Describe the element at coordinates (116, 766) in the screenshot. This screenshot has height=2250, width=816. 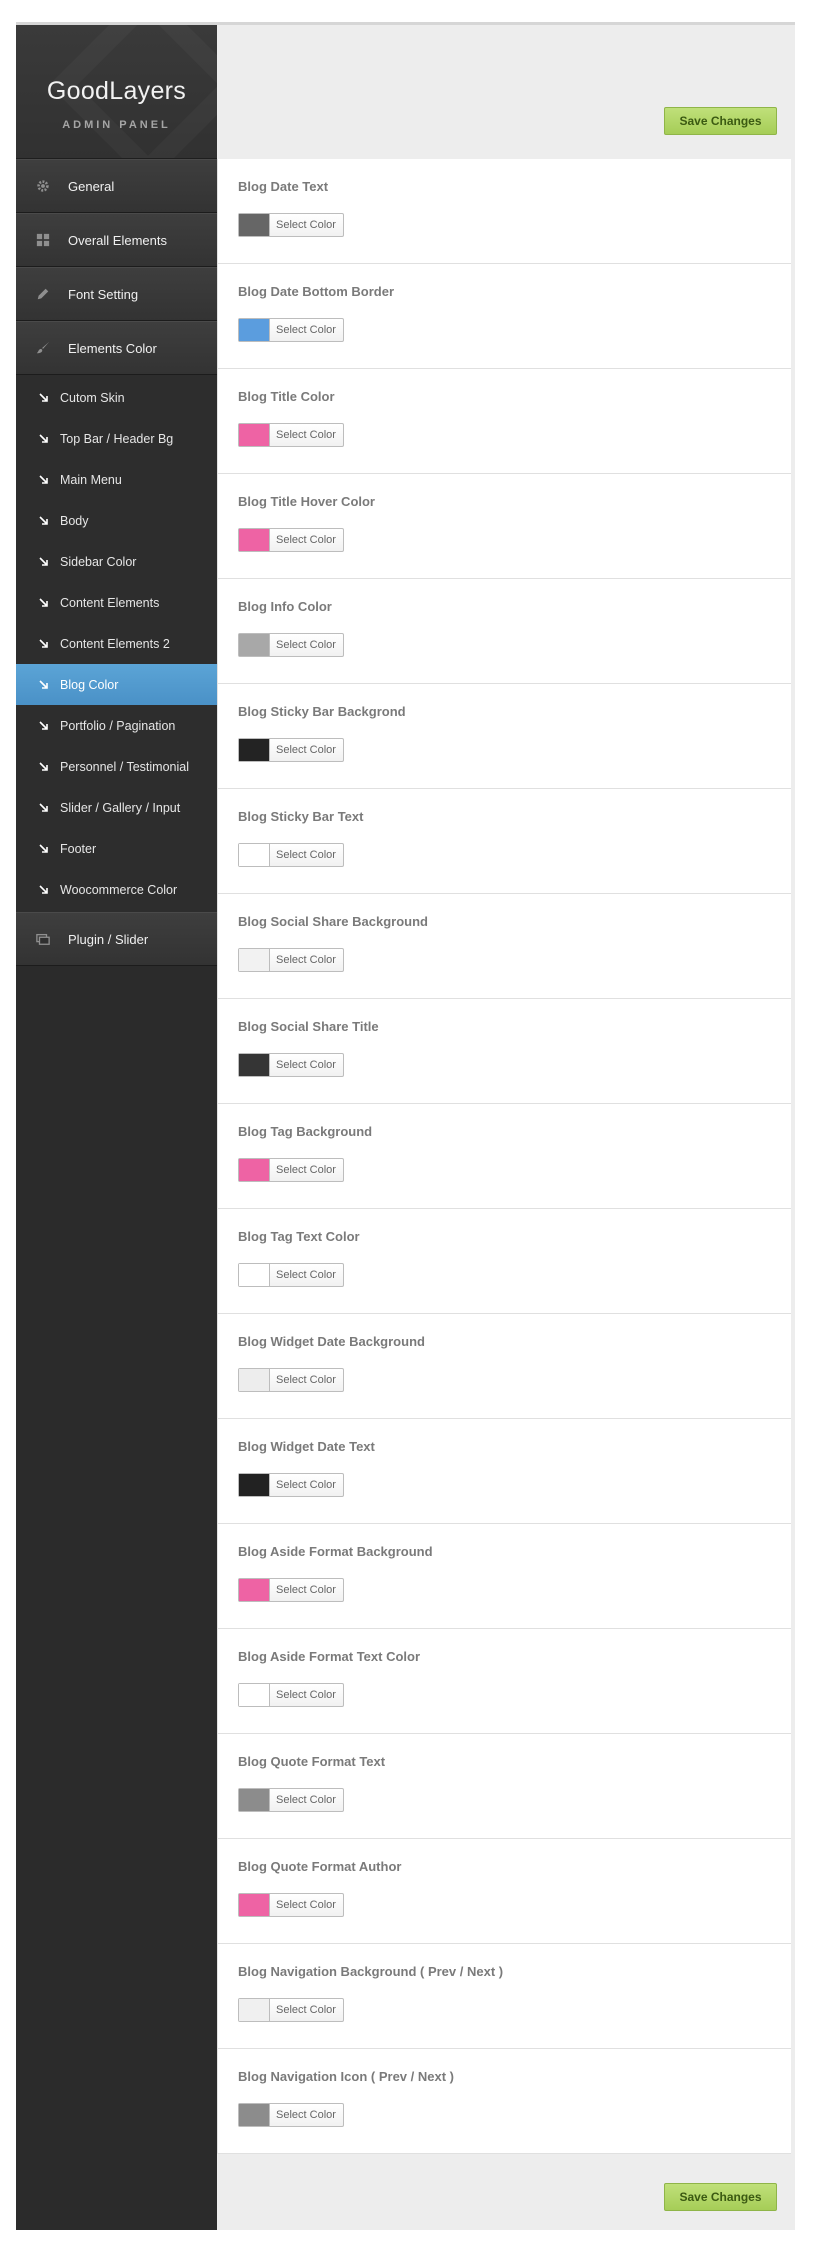
I see `submenu-item-personnel-testimonial: Personnel / Testimonial` at that location.